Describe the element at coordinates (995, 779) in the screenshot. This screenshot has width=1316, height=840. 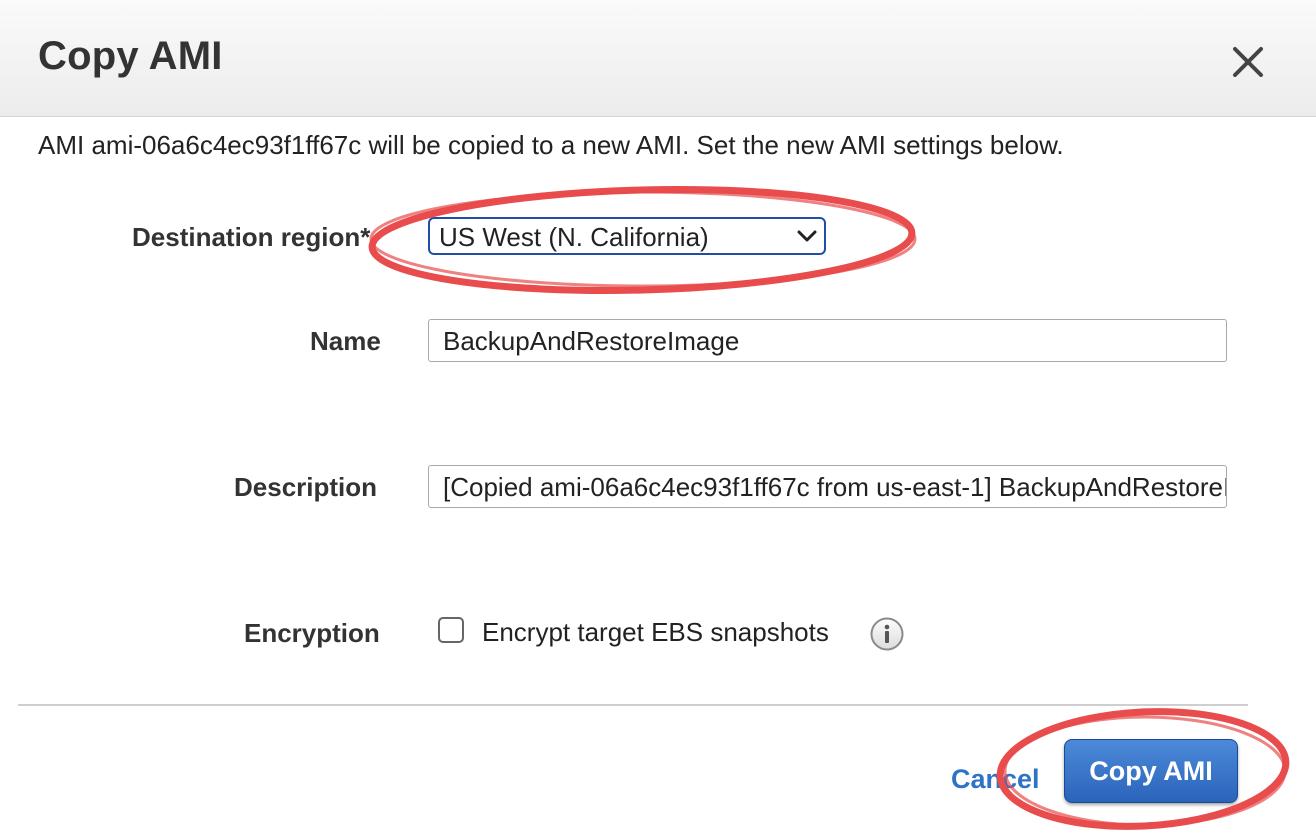
I see `cancel-button: Cancel` at that location.